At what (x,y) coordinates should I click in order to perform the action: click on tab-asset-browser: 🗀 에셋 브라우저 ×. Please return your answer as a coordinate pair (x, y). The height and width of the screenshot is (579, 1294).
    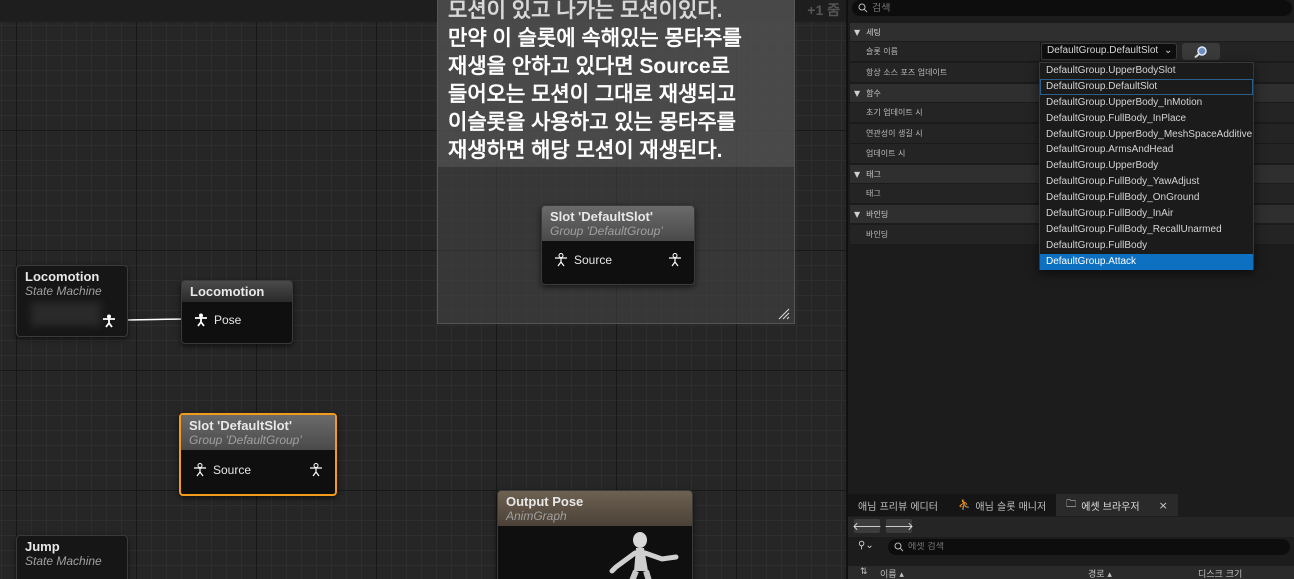
    Looking at the image, I should click on (1117, 505).